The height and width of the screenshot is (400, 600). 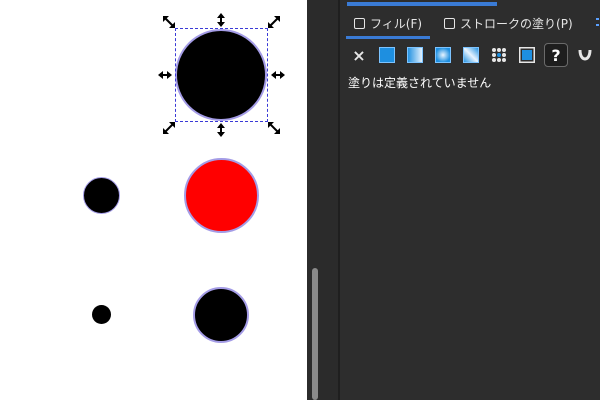 I want to click on stroke-paint-checkbox-icon, so click(x=450, y=23).